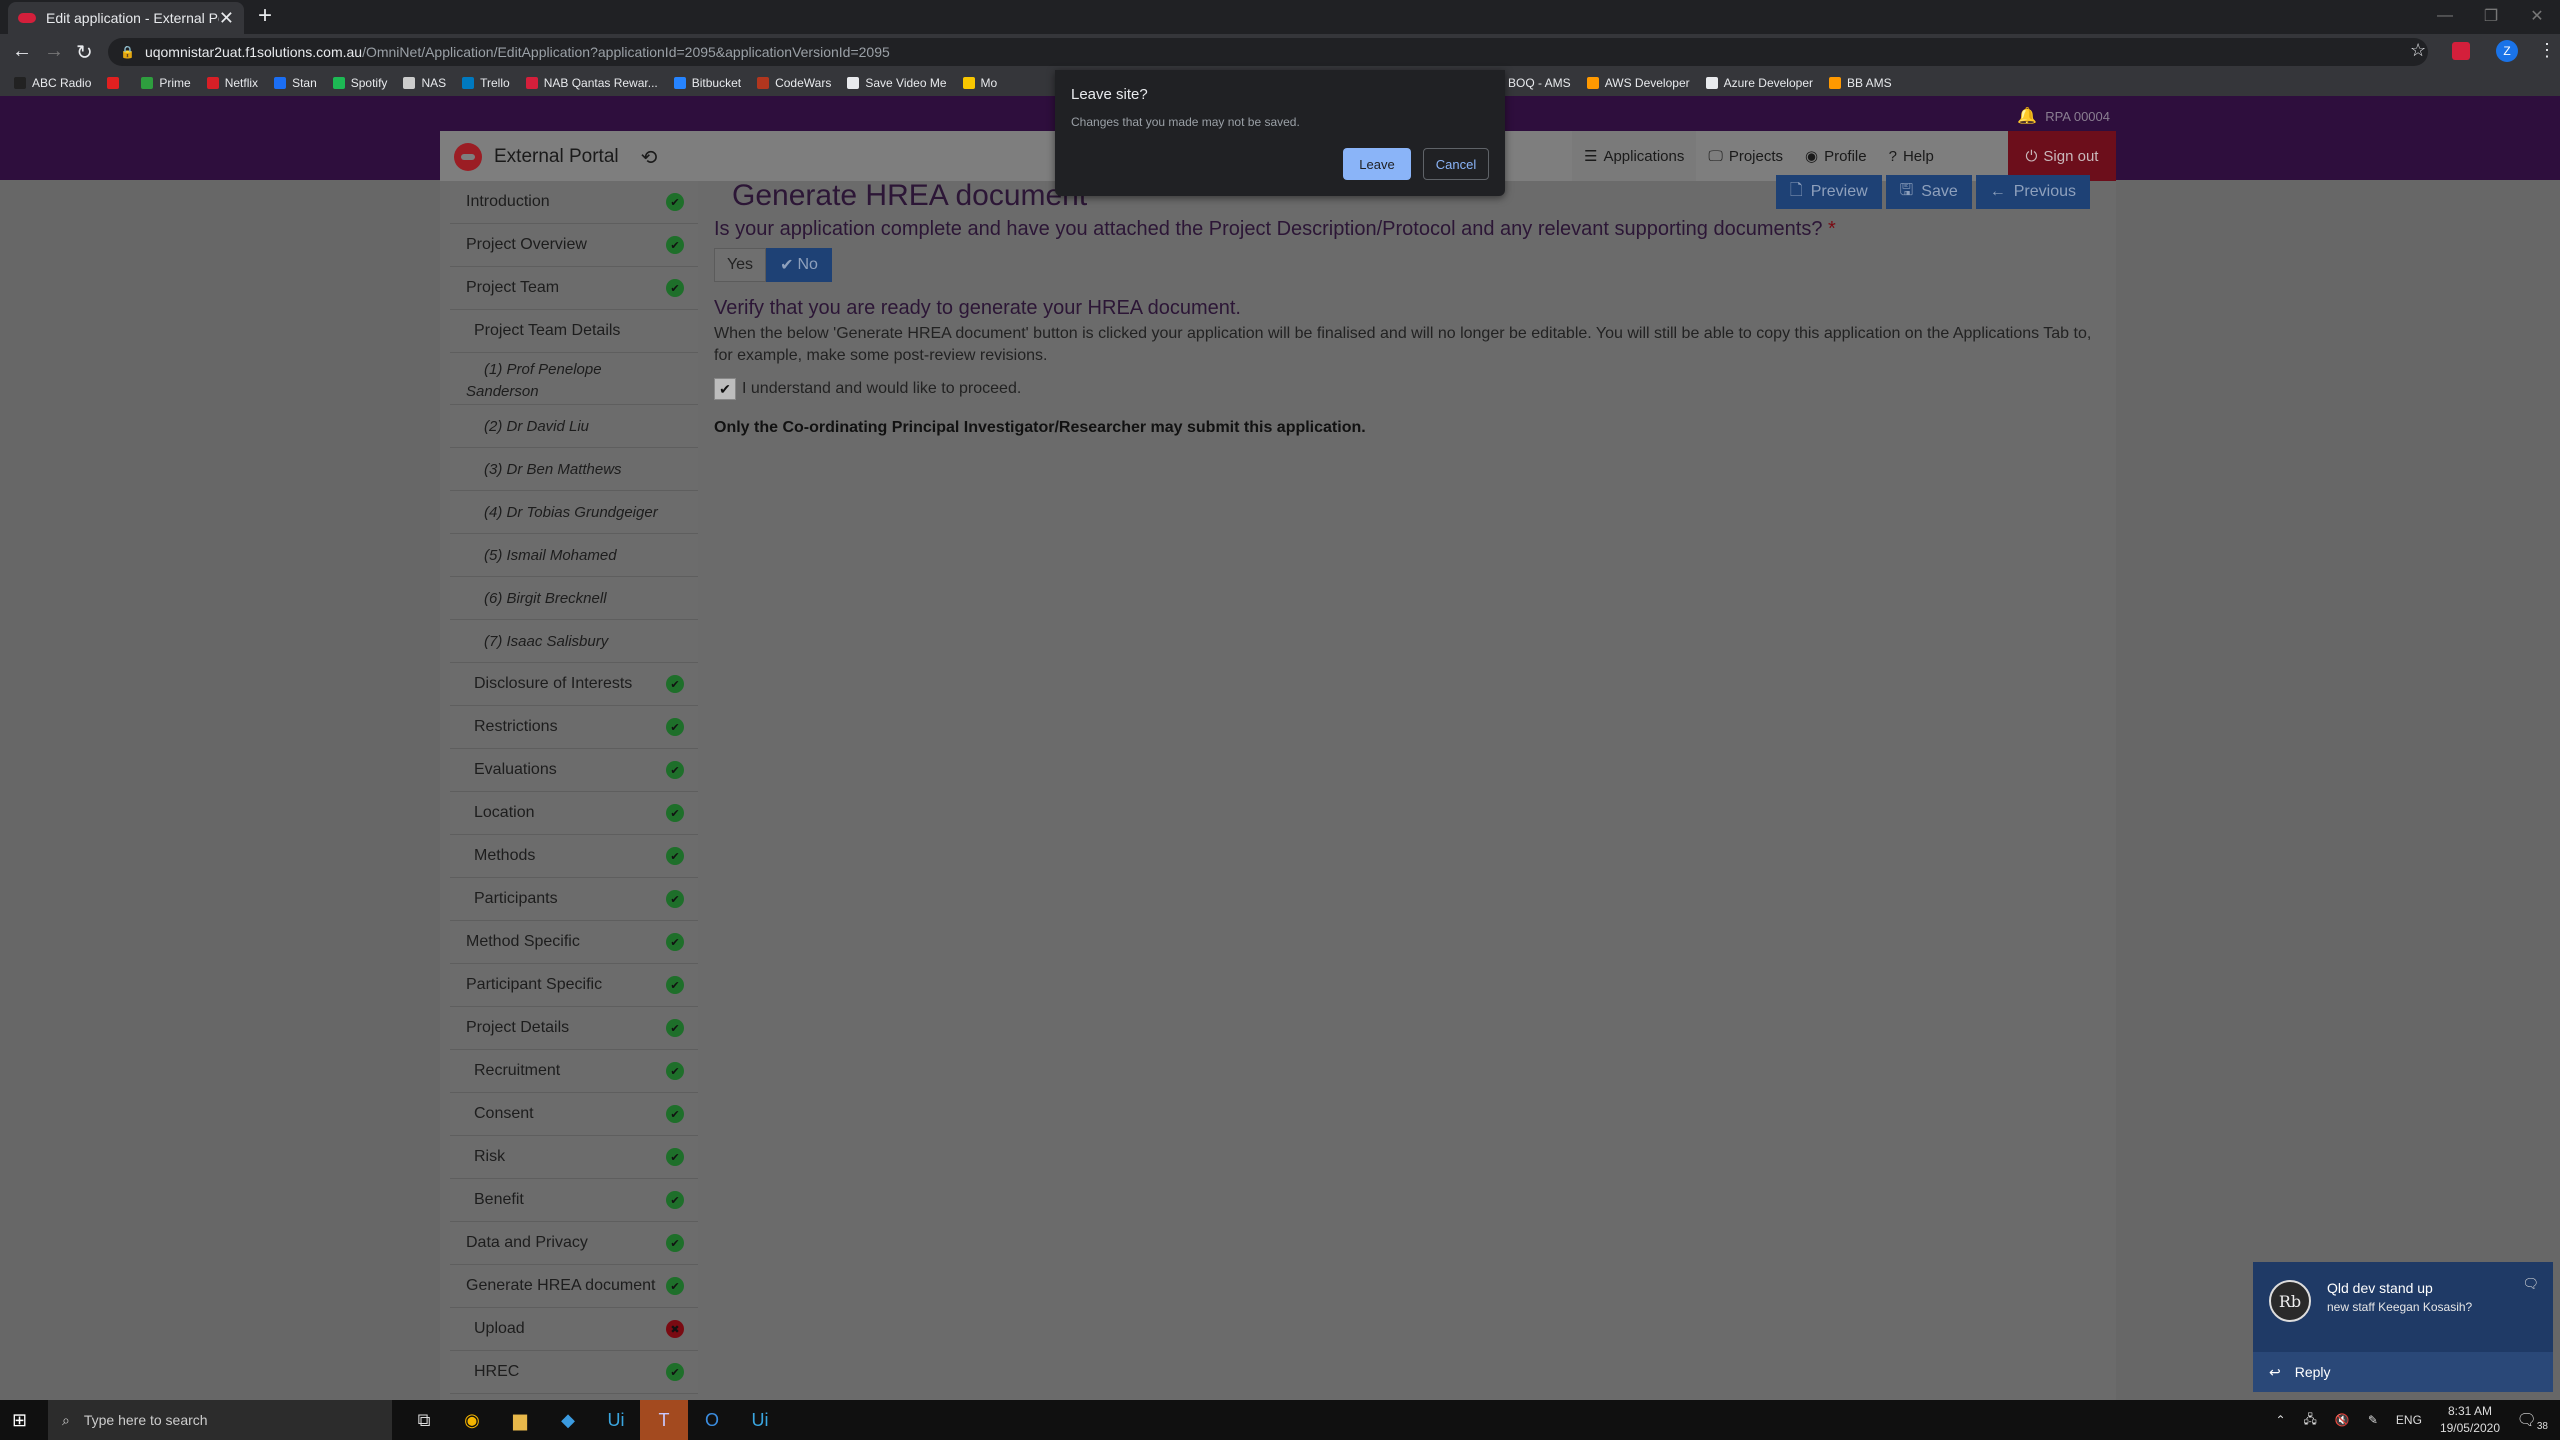 The height and width of the screenshot is (1440, 2560). I want to click on sign-out-button: ⏻ Sign out, so click(2062, 156).